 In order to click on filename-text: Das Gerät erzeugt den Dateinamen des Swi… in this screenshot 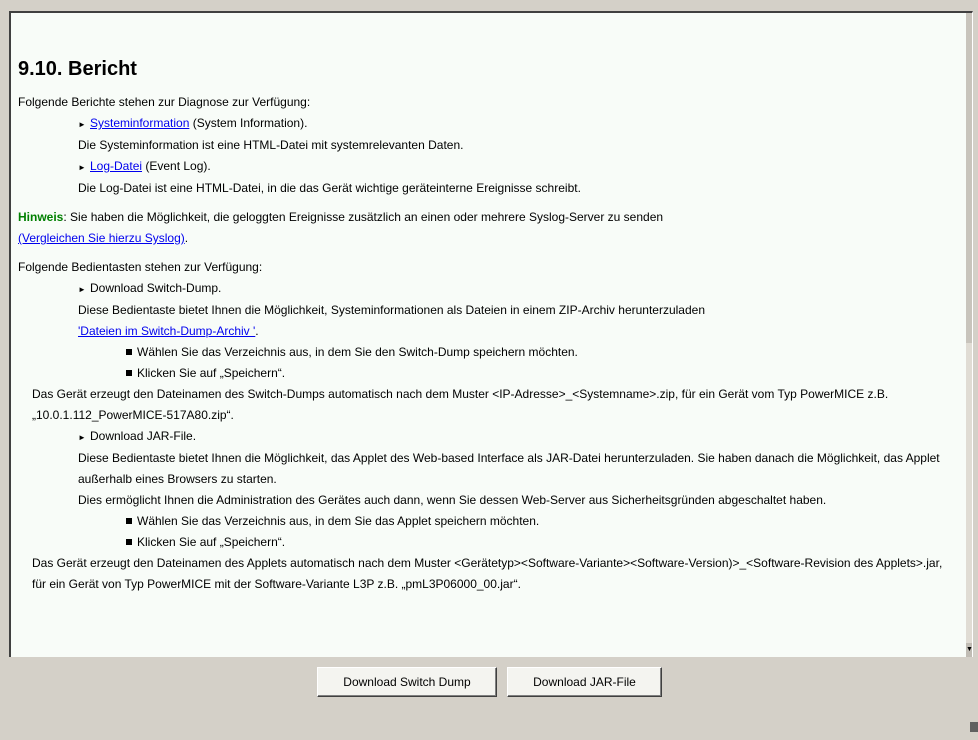, I will do `click(460, 404)`.